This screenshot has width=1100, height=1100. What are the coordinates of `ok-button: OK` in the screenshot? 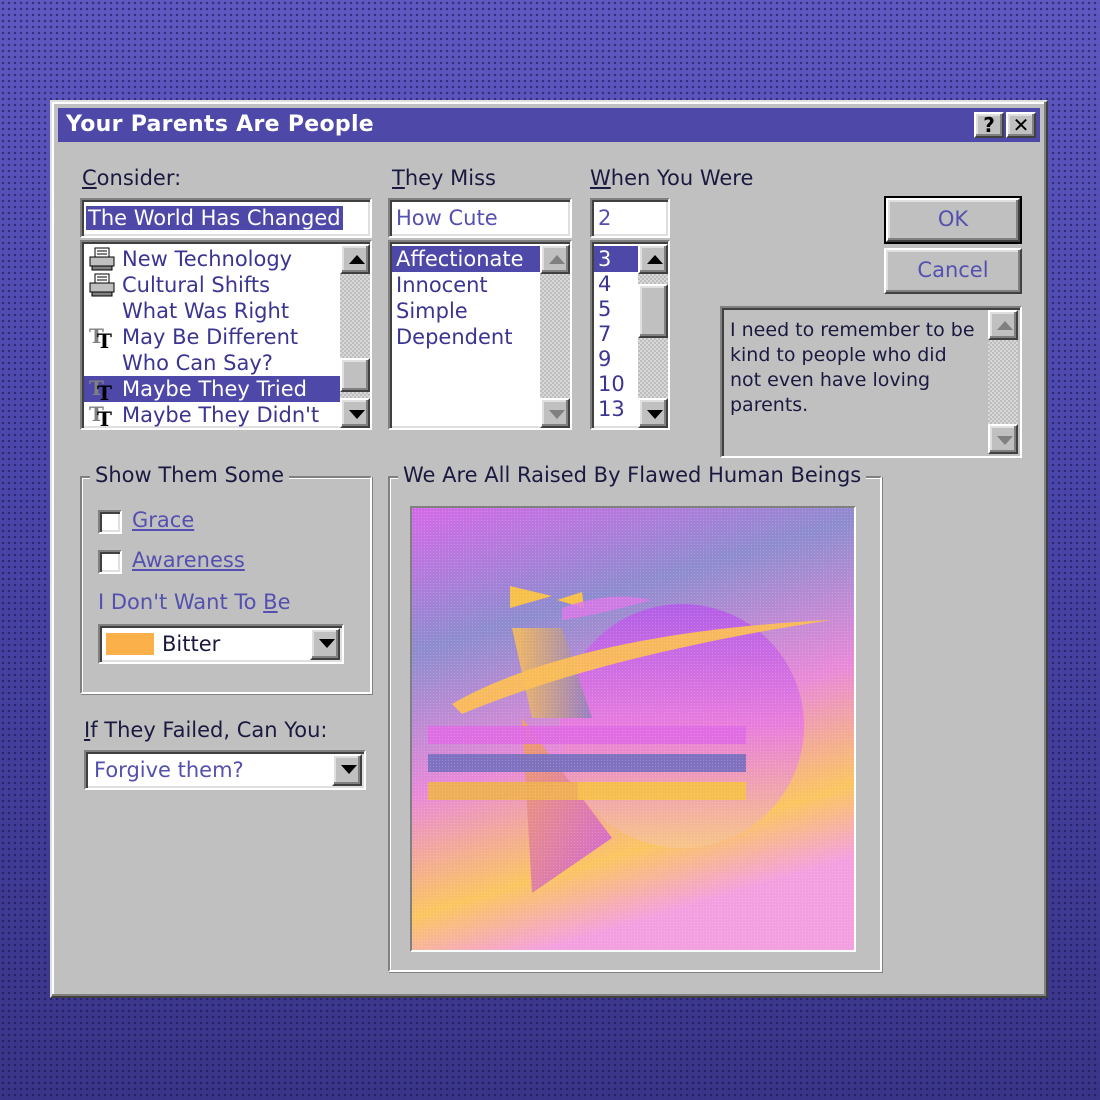 It's located at (953, 220).